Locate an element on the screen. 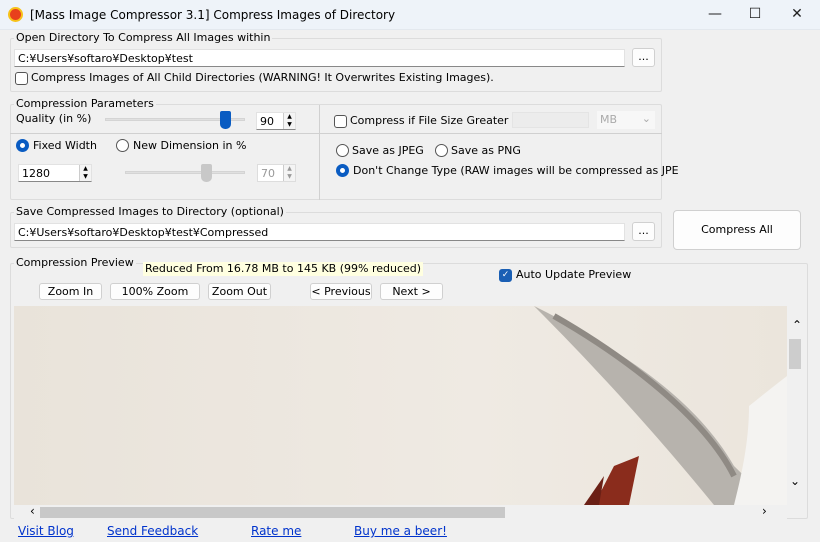  maximize-button: ☐ is located at coordinates (755, 14).